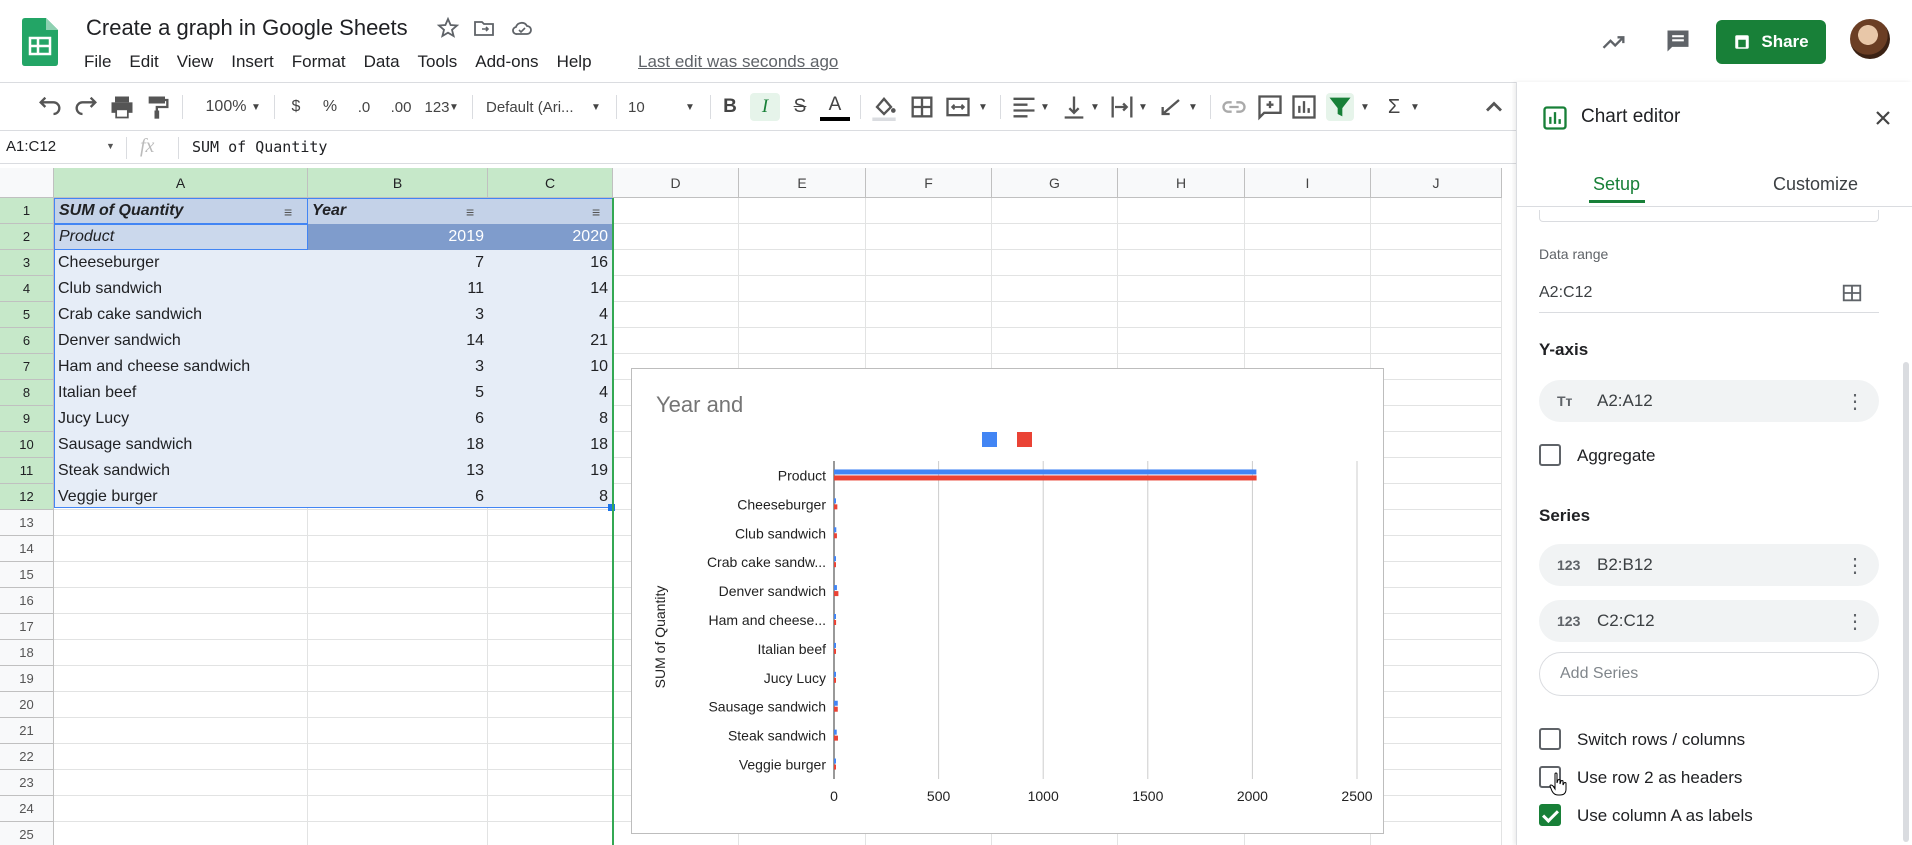  Describe the element at coordinates (181, 471) in the screenshot. I see `product-cell: Steak sandwich` at that location.